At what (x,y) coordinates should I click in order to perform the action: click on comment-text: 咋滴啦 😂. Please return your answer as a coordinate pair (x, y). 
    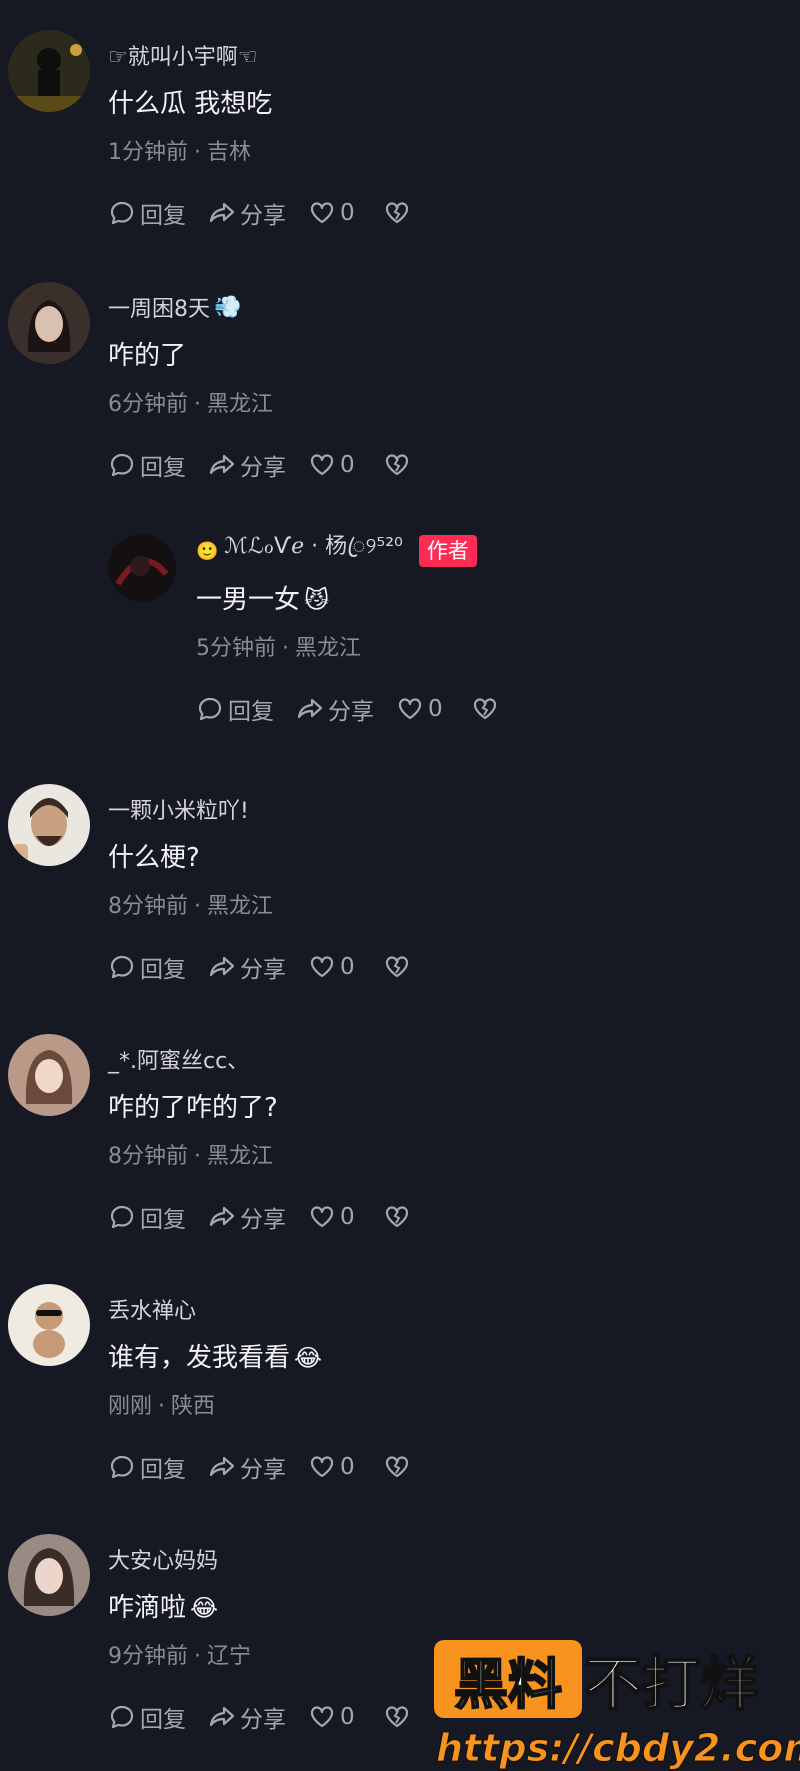
    Looking at the image, I should click on (272, 1608).